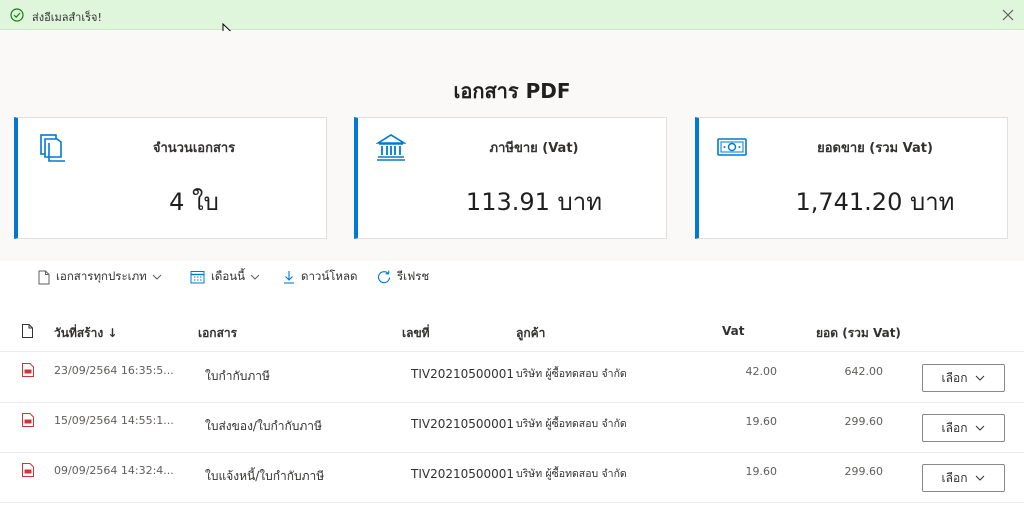 This screenshot has width=1024, height=511. What do you see at coordinates (1008, 15) in the screenshot?
I see `close-icon` at bounding box center [1008, 15].